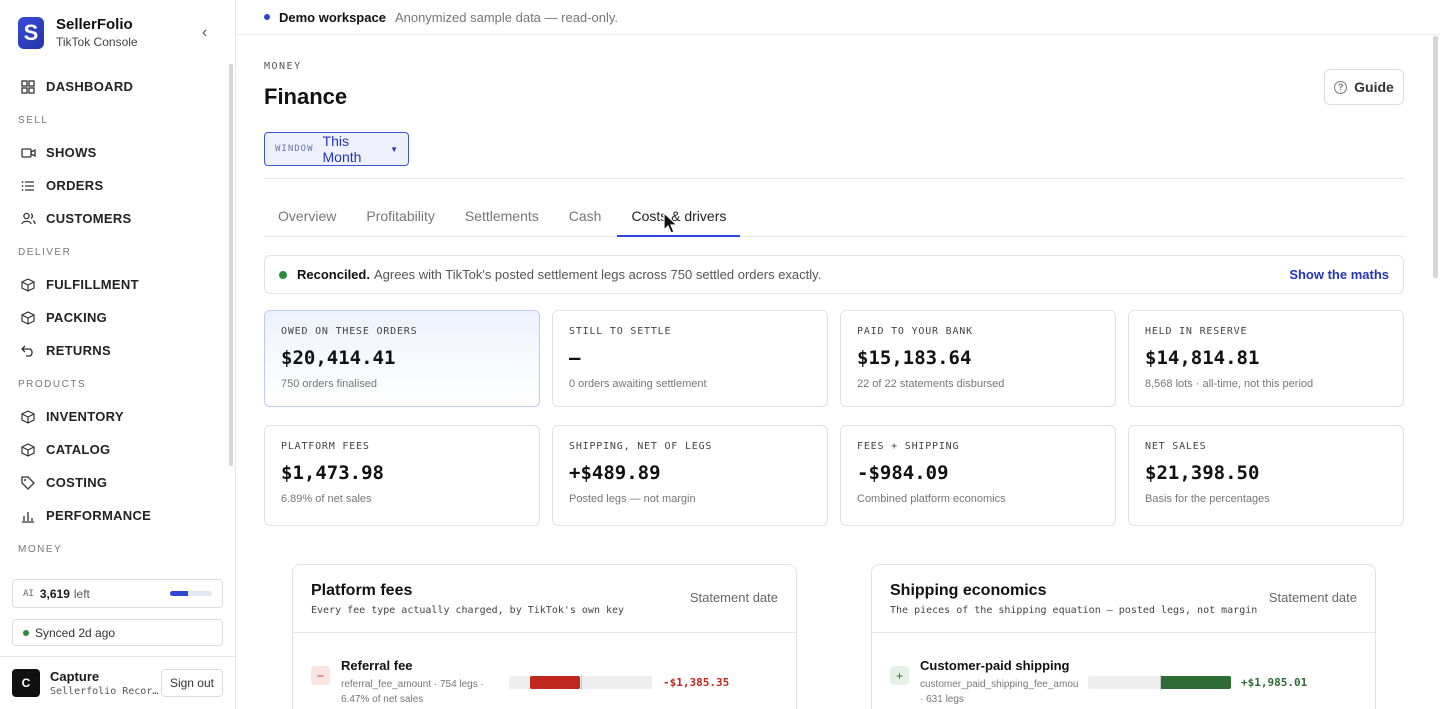  What do you see at coordinates (1202, 473) in the screenshot?
I see `kpi-value: $21,398.50` at bounding box center [1202, 473].